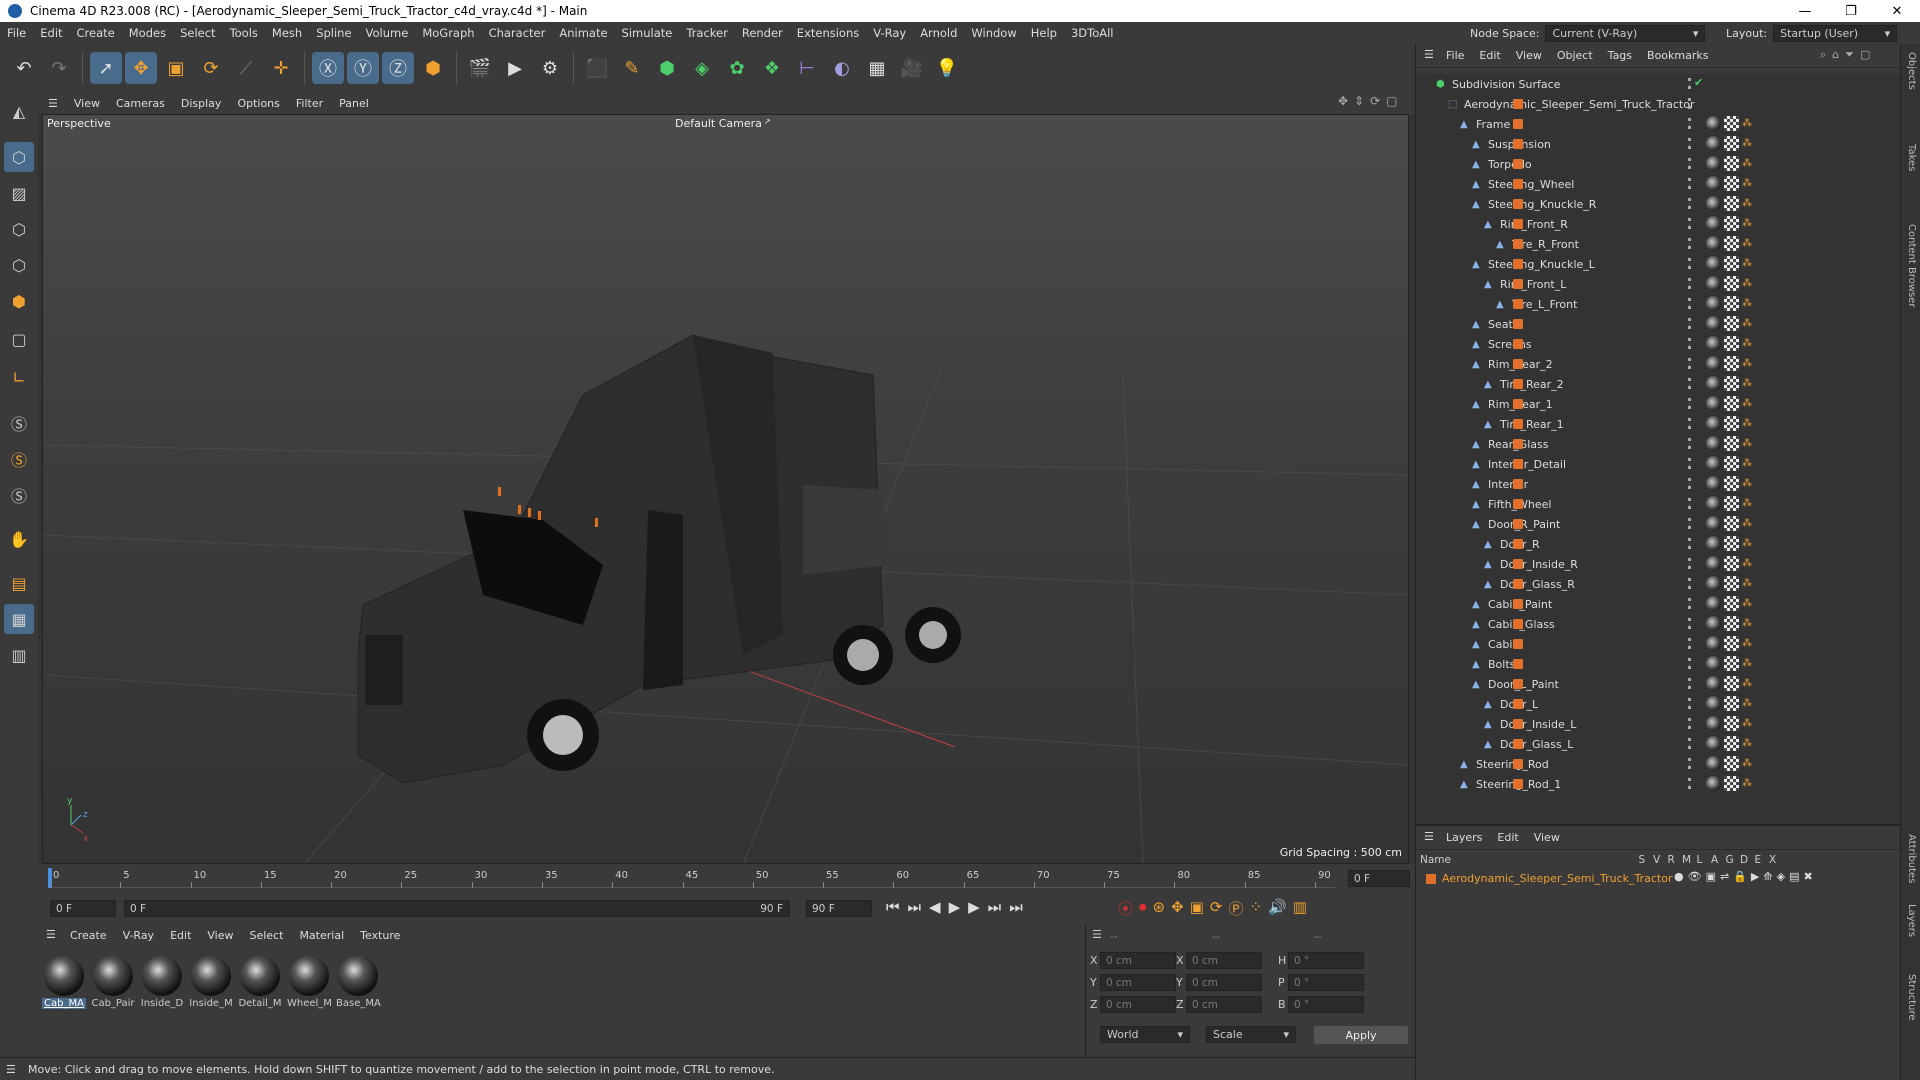 The image size is (1920, 1080). I want to click on locked-icon: 🔒, so click(1740, 876).